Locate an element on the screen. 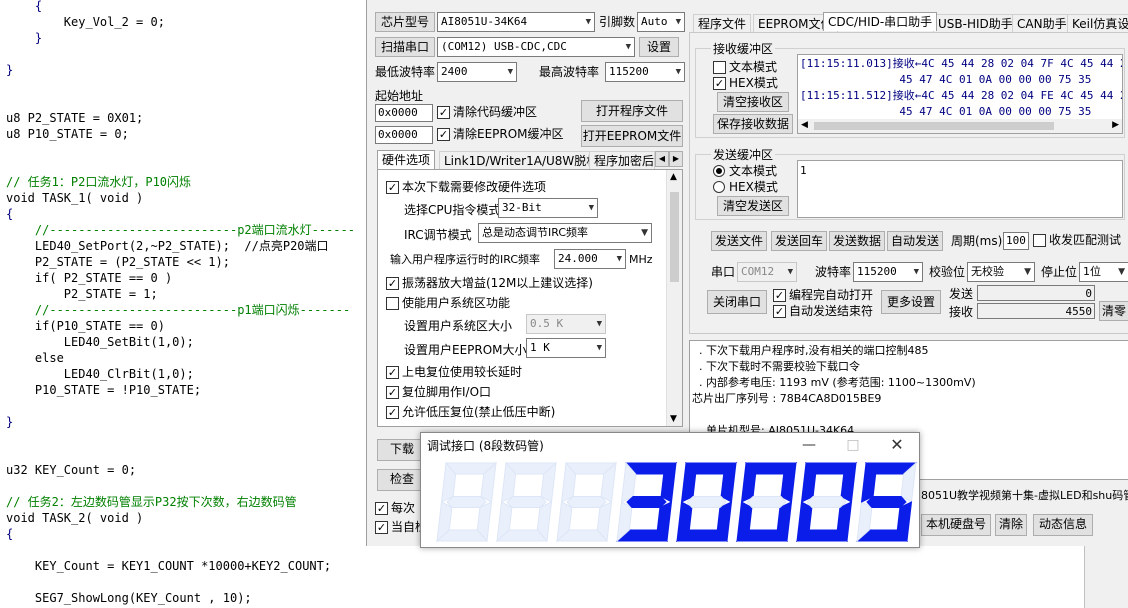 Image resolution: width=1128 pixels, height=608 pixels. reset-pin-io-checkbox: ✓ 复位脚用作I/O口 is located at coordinates (438, 392).